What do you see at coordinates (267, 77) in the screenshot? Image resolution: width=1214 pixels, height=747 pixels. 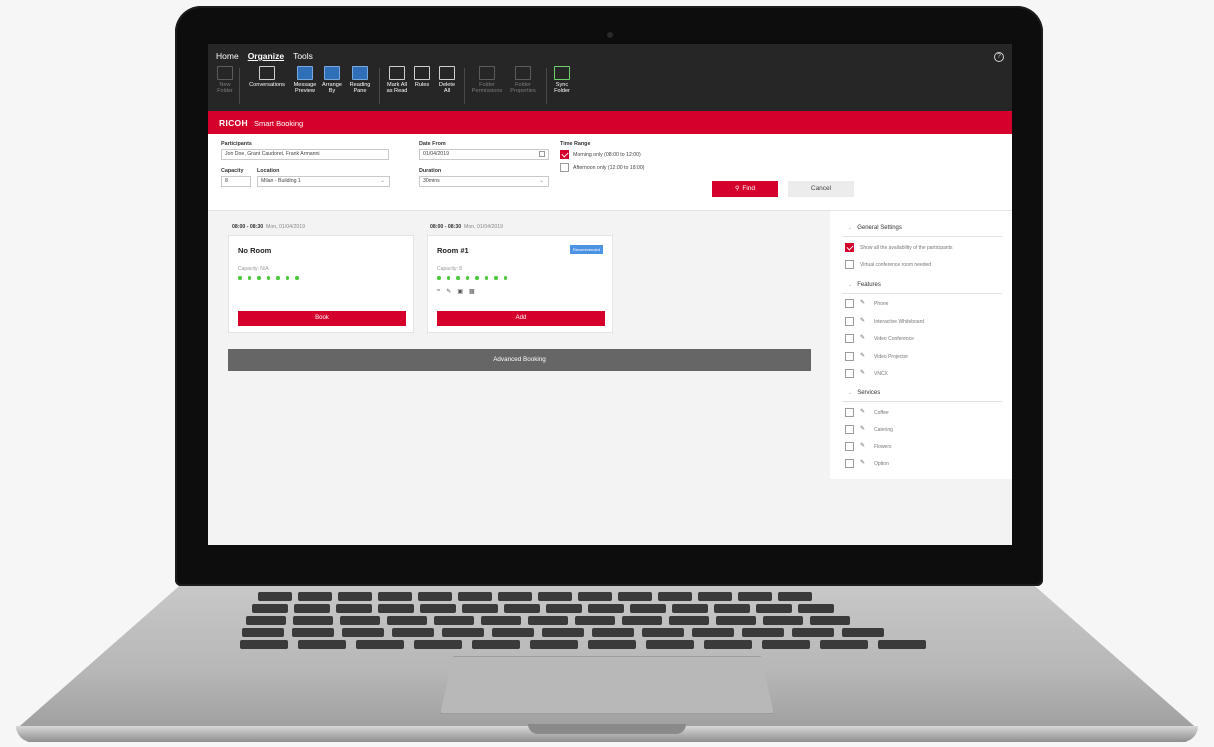 I see `conversations-button: Conversations` at bounding box center [267, 77].